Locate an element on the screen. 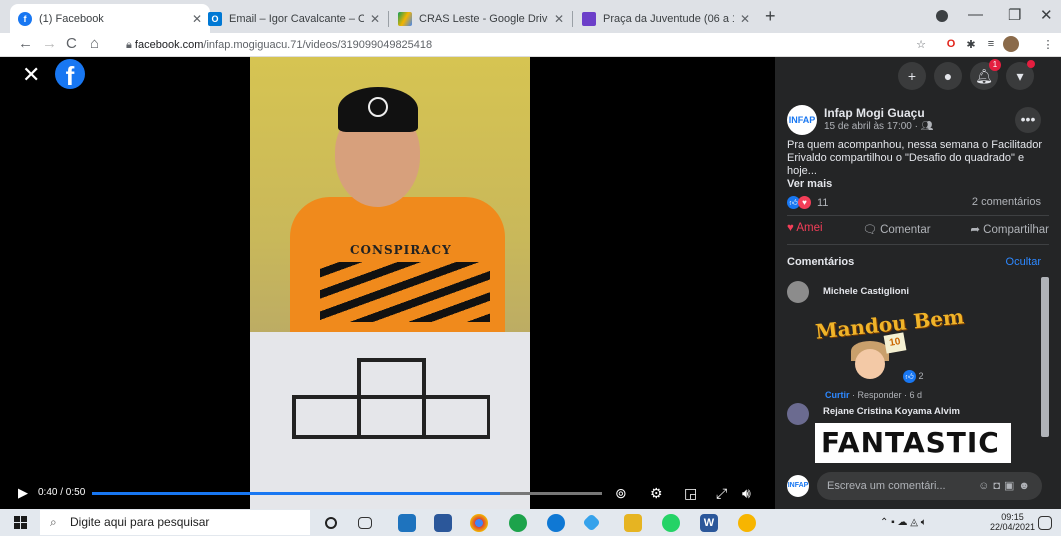 The width and height of the screenshot is (1061, 536). video-progress-bar is located at coordinates (347, 493).